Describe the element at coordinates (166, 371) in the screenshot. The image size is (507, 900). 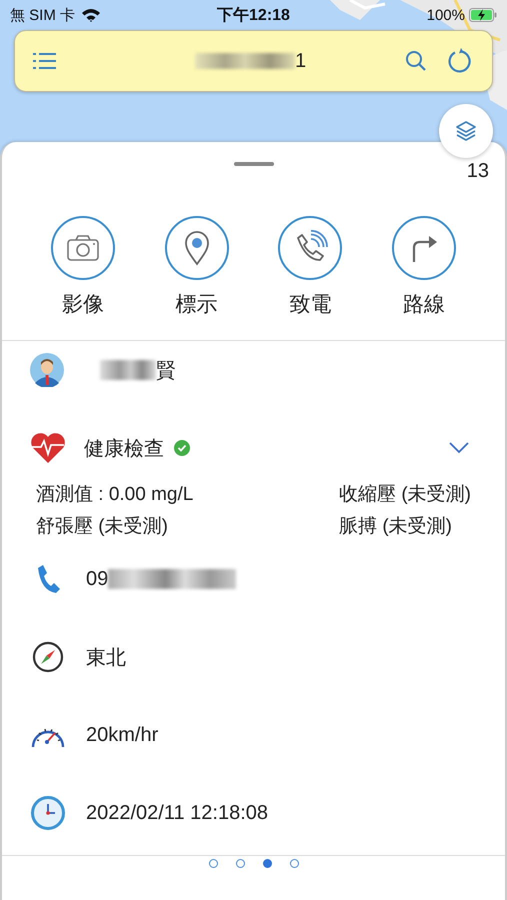
I see `driver-name: 賢` at that location.